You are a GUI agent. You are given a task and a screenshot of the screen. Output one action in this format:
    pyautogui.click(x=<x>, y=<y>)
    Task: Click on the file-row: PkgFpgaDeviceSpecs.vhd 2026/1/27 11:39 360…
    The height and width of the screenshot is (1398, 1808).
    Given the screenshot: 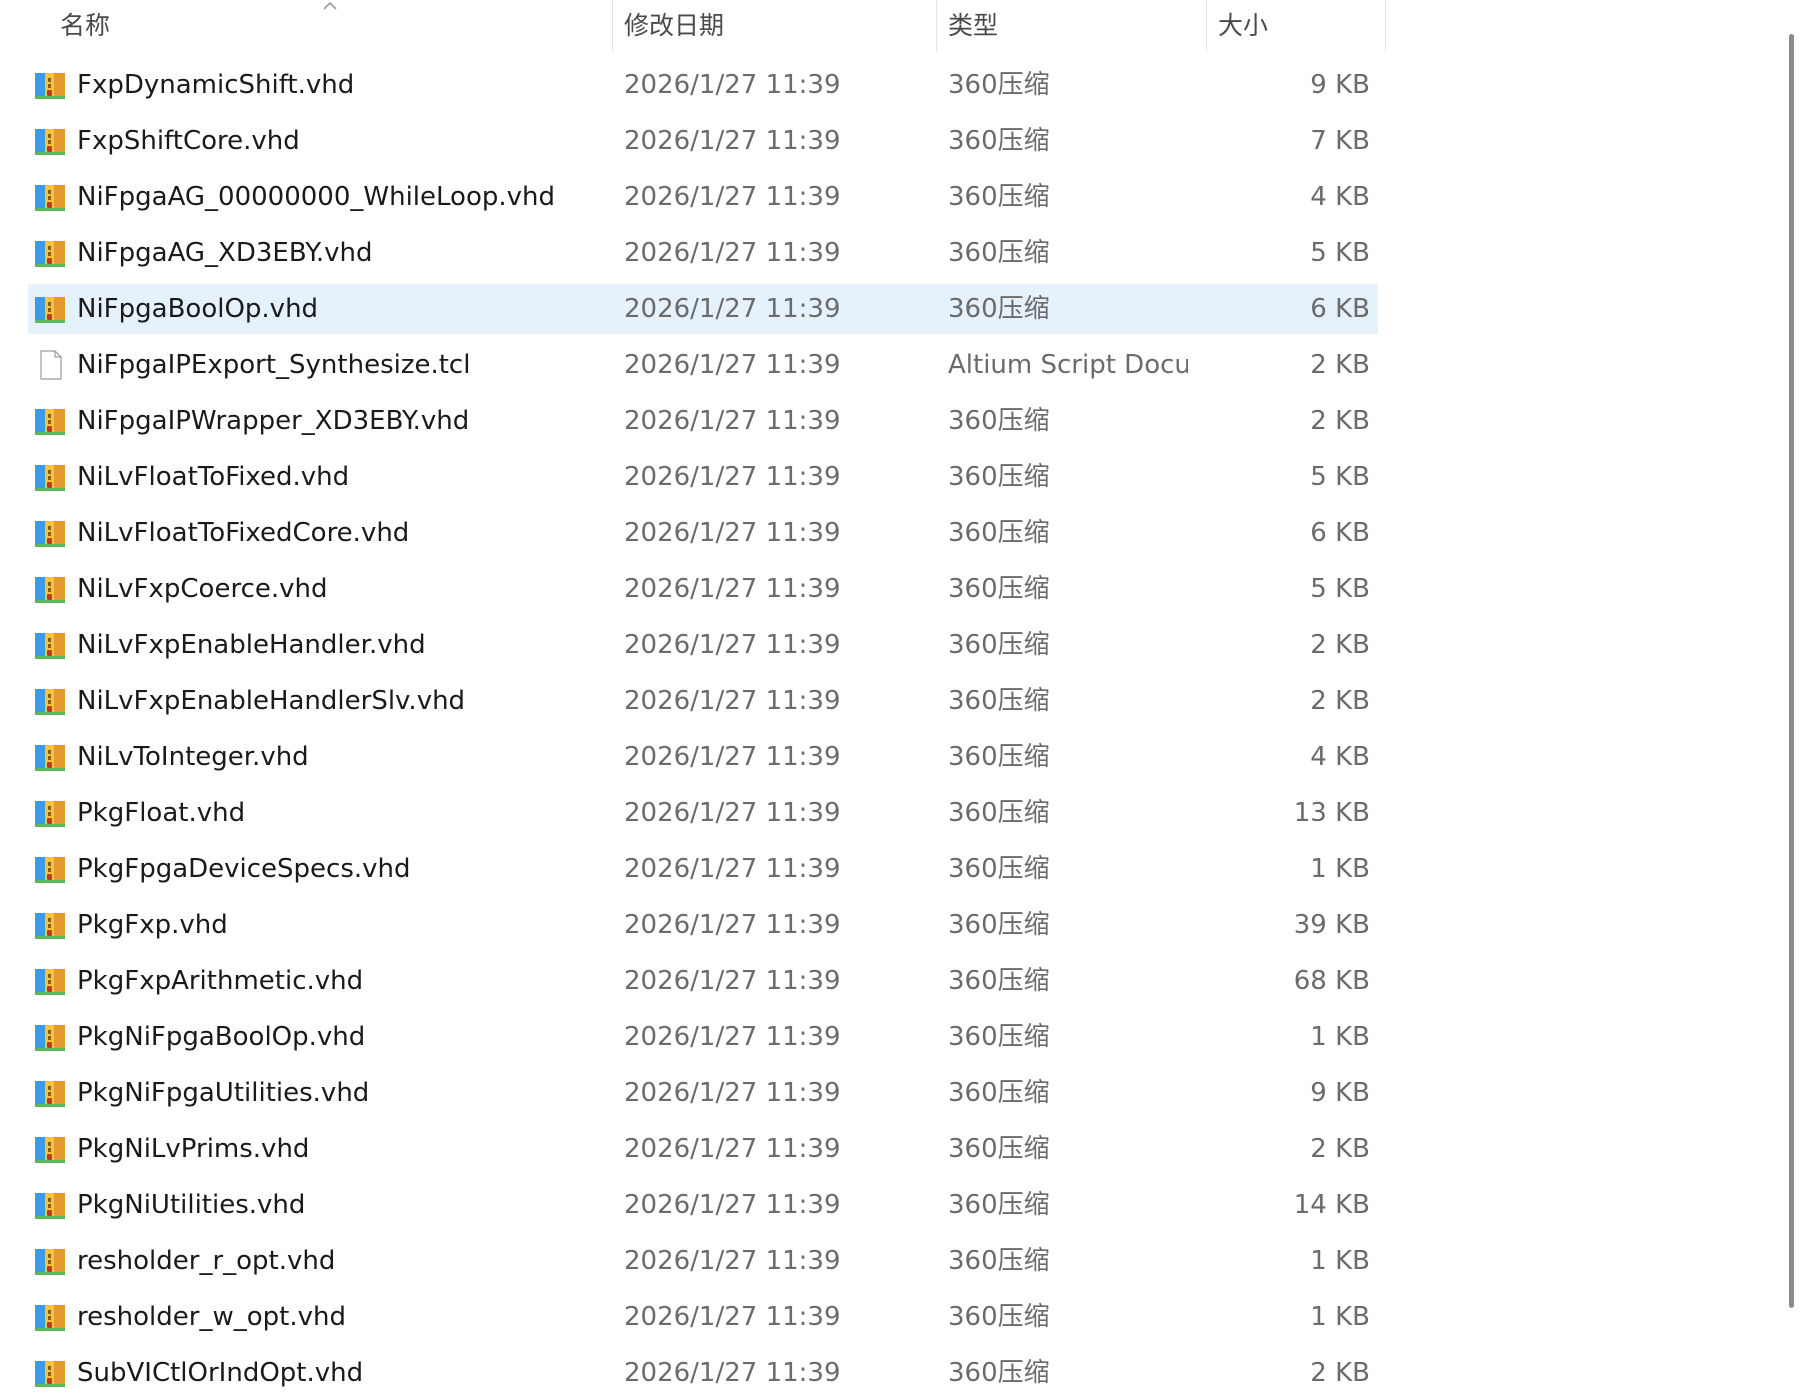 What is the action you would take?
    pyautogui.click(x=703, y=869)
    